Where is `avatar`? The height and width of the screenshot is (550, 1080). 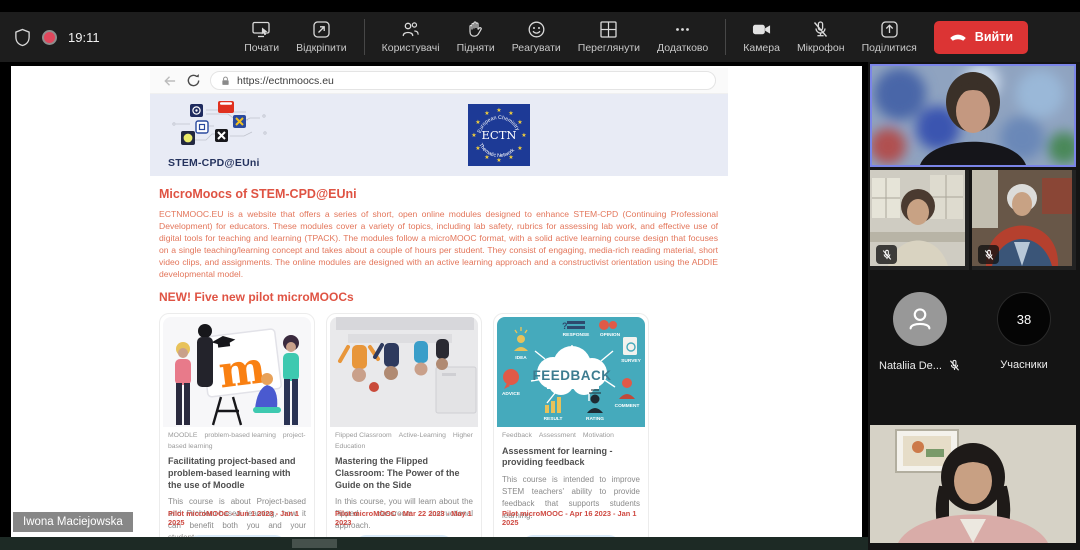 avatar is located at coordinates (920, 319).